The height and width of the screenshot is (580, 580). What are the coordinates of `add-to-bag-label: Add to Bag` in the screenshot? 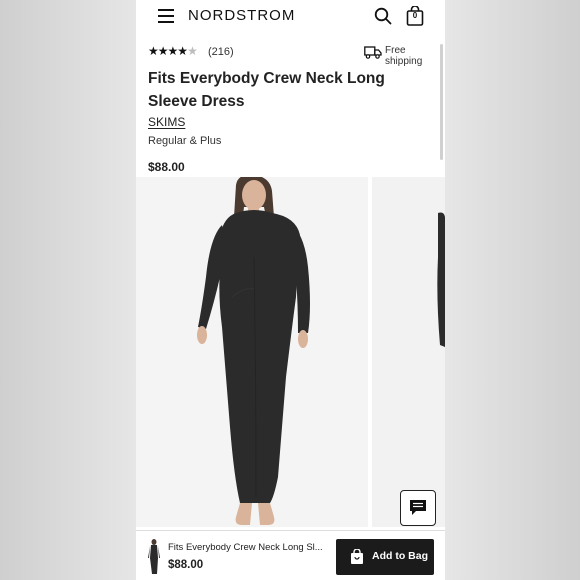 It's located at (400, 556).